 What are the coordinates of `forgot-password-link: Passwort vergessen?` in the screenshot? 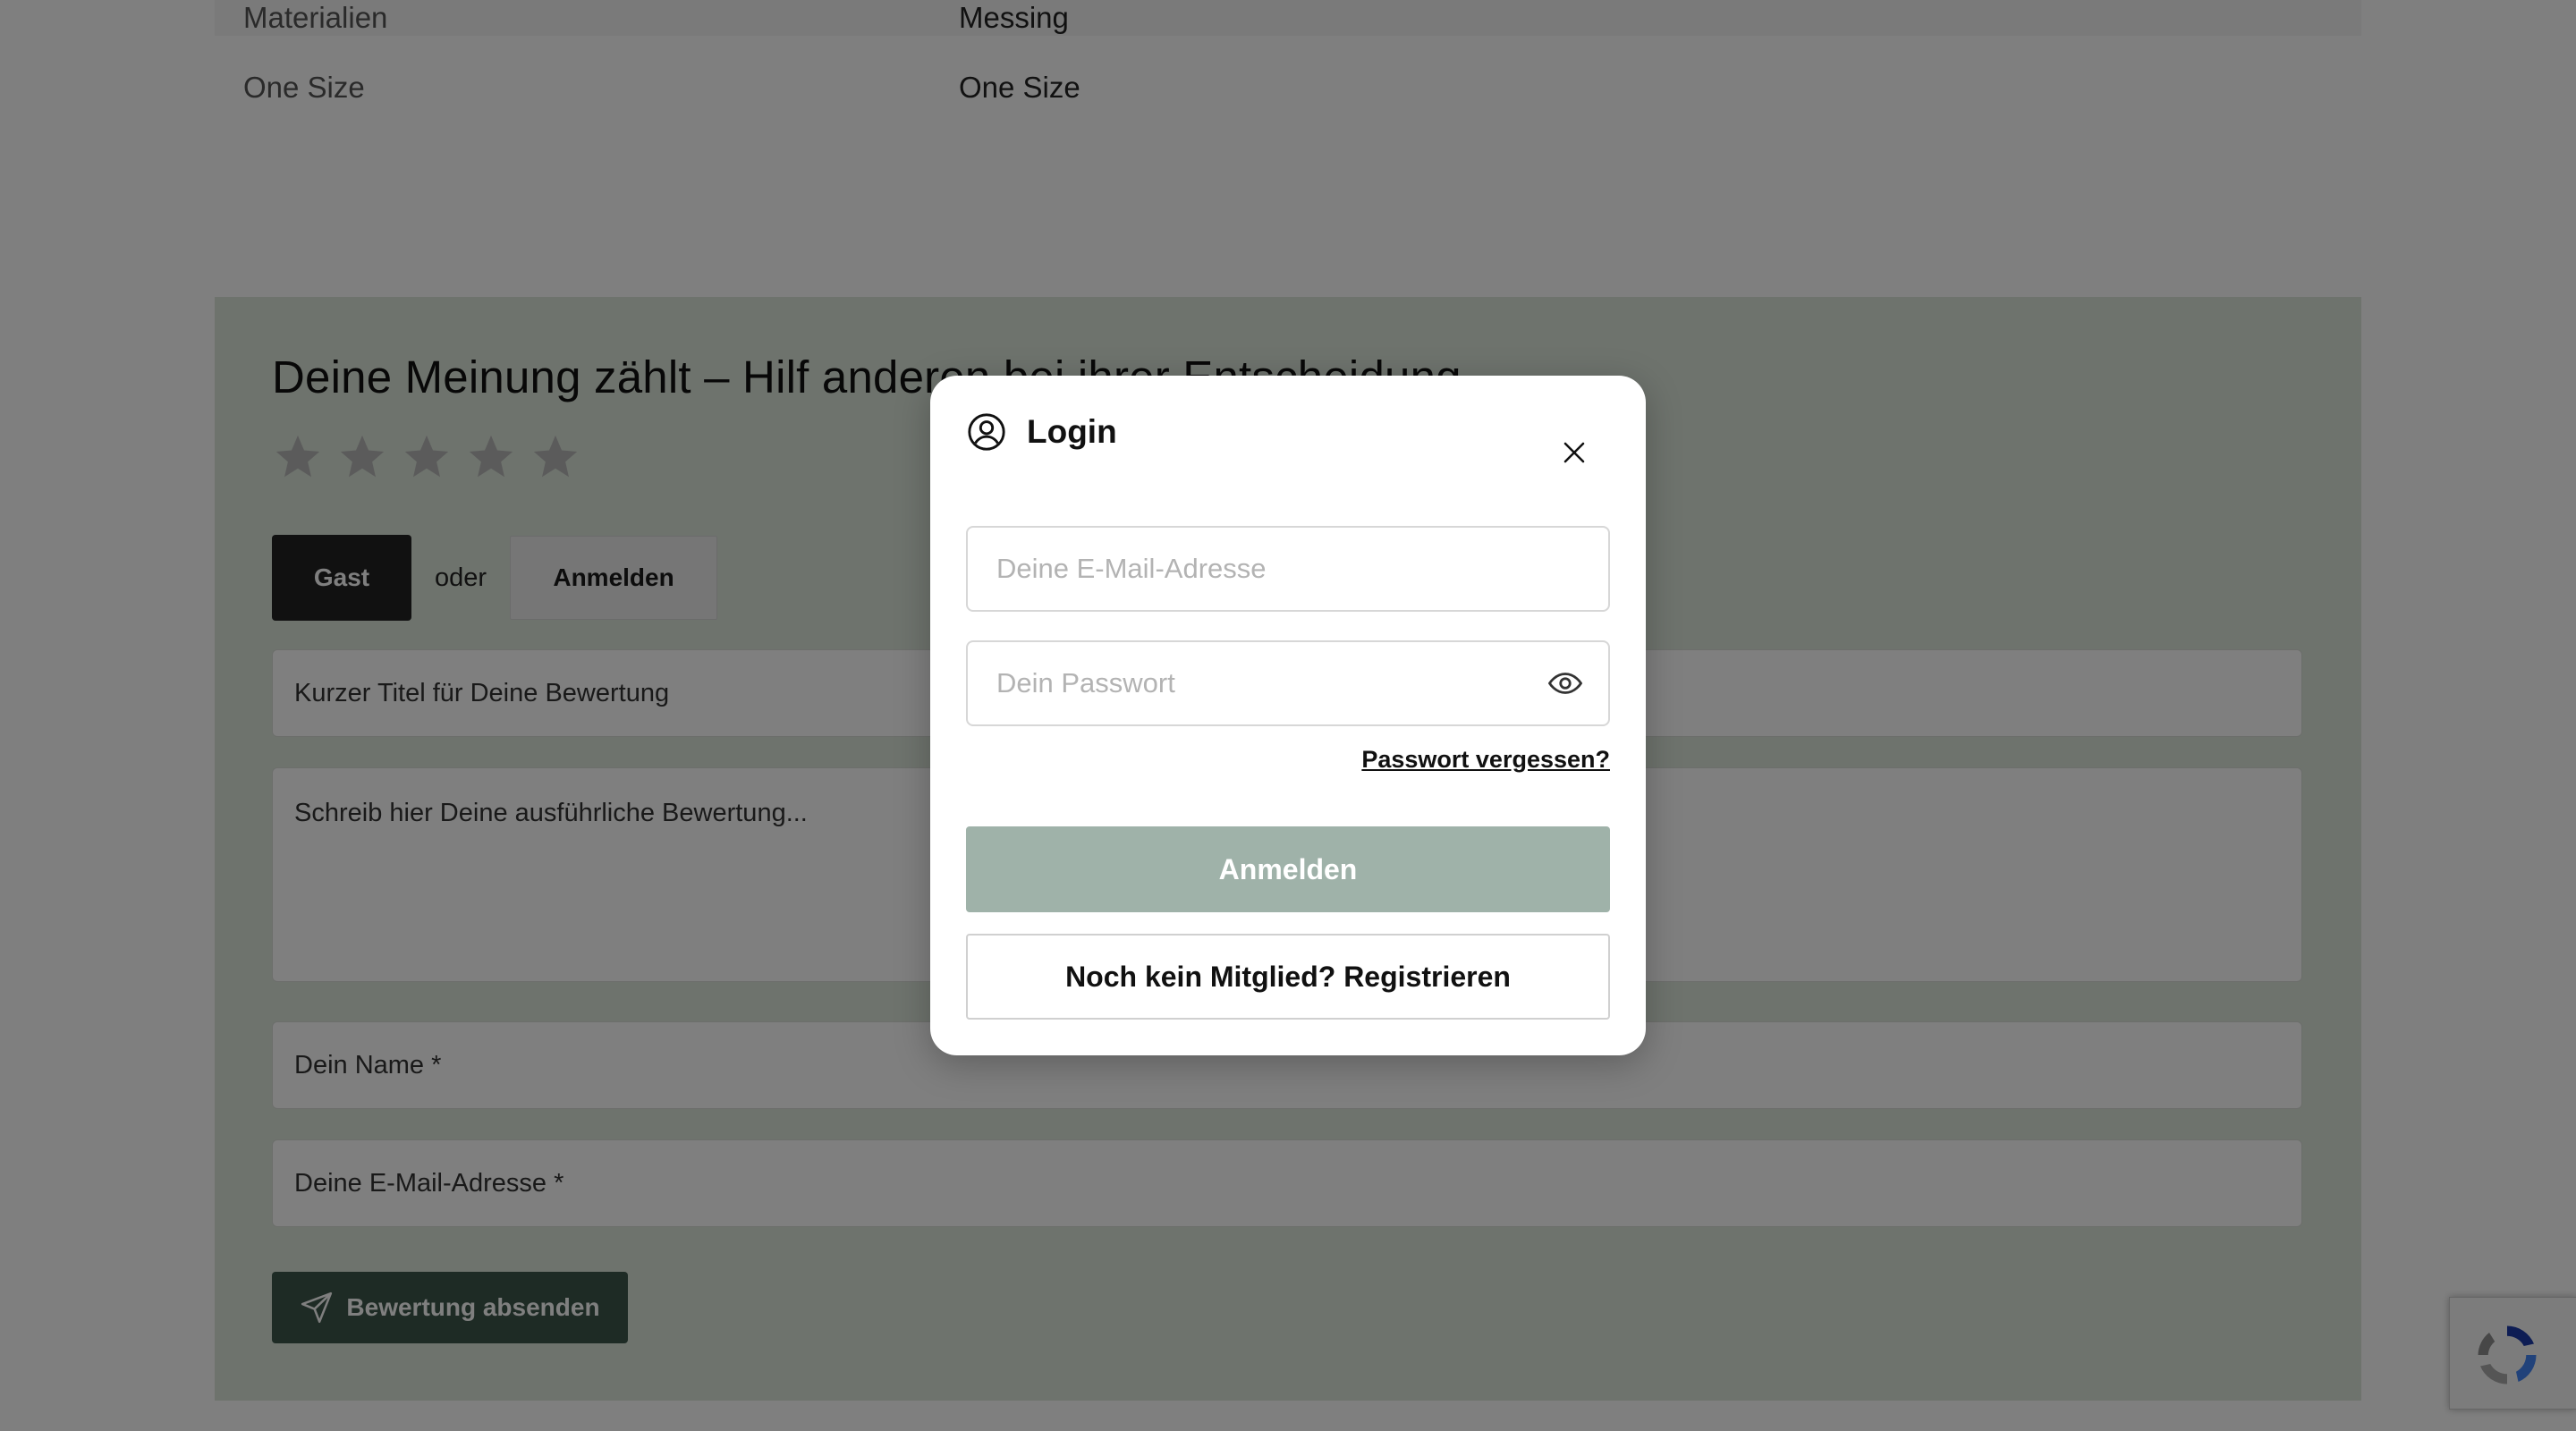 It's located at (1485, 760).